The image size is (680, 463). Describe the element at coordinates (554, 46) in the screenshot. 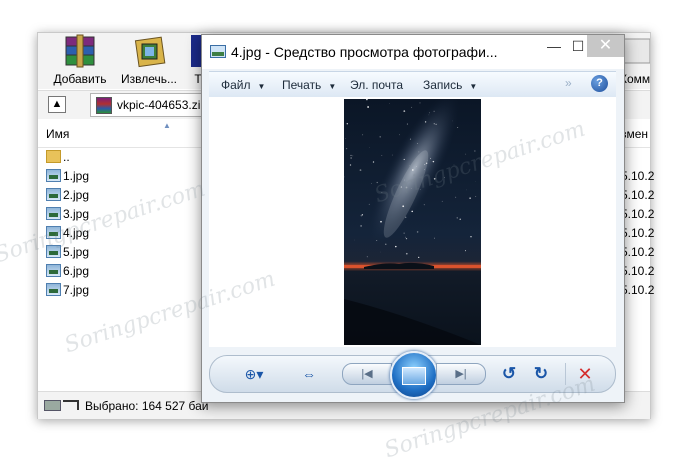

I see `minimize-button: —` at that location.